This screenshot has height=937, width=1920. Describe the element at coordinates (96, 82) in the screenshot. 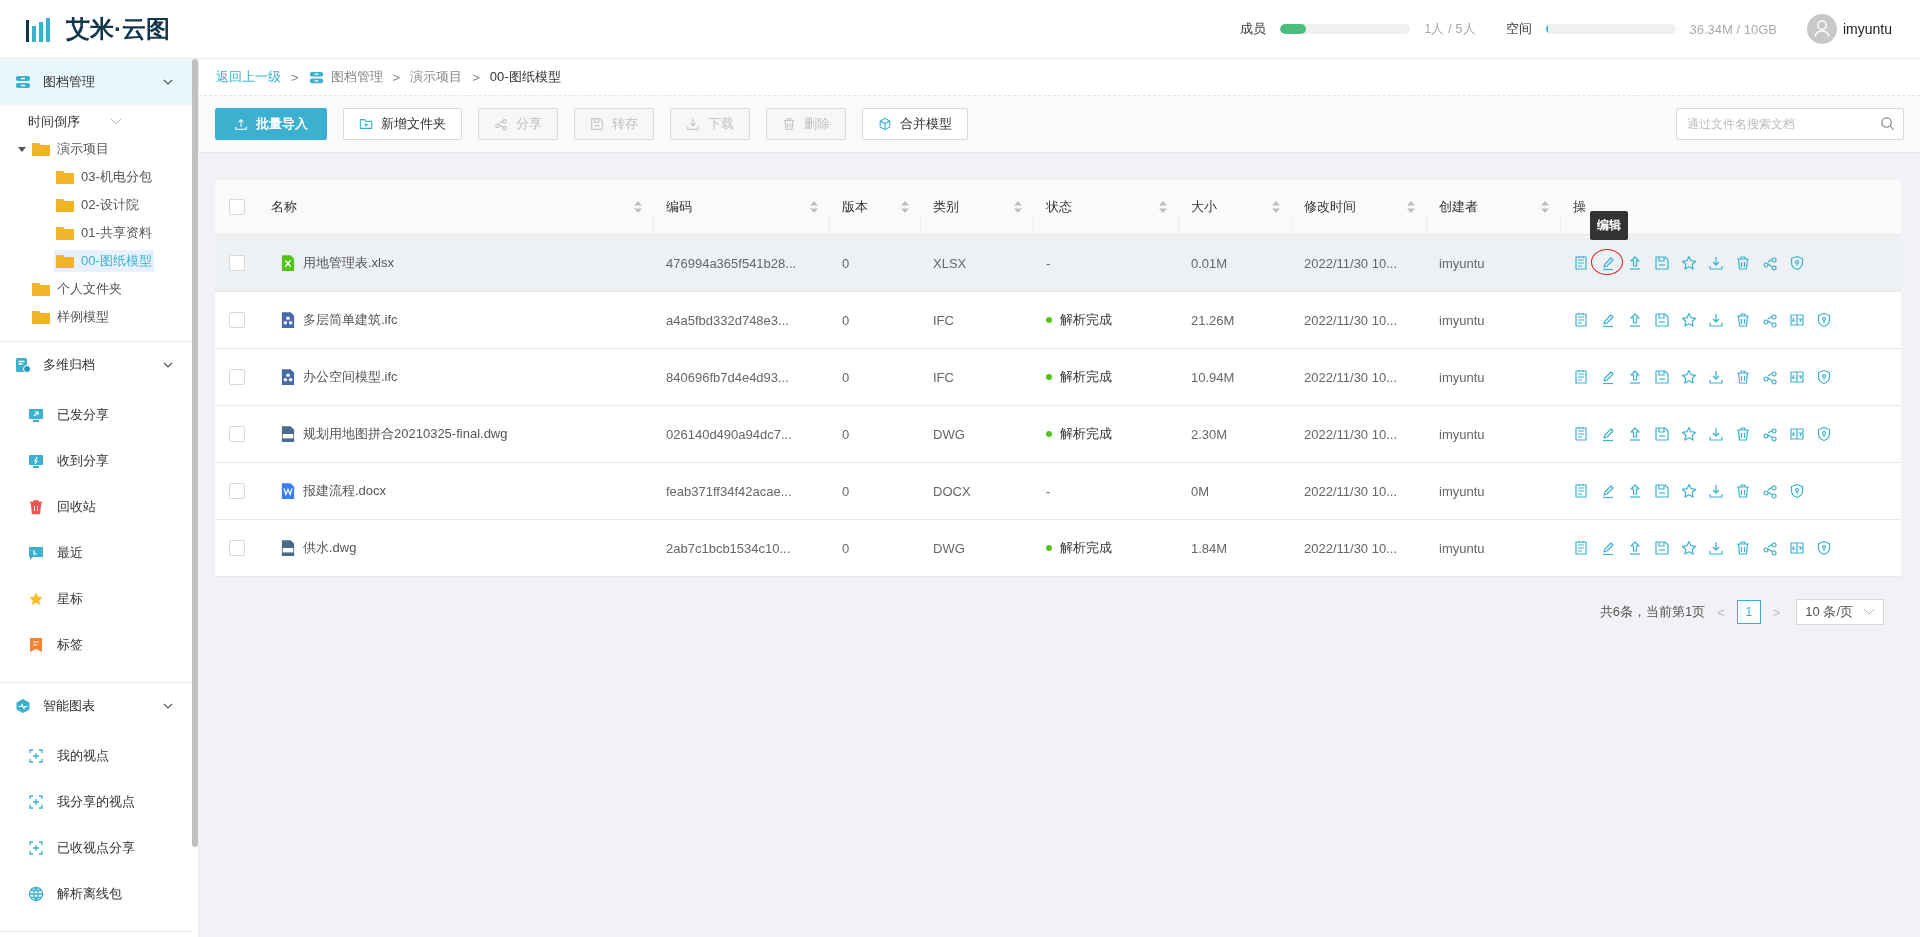

I see `sidebar-section-header: 图档管理` at that location.